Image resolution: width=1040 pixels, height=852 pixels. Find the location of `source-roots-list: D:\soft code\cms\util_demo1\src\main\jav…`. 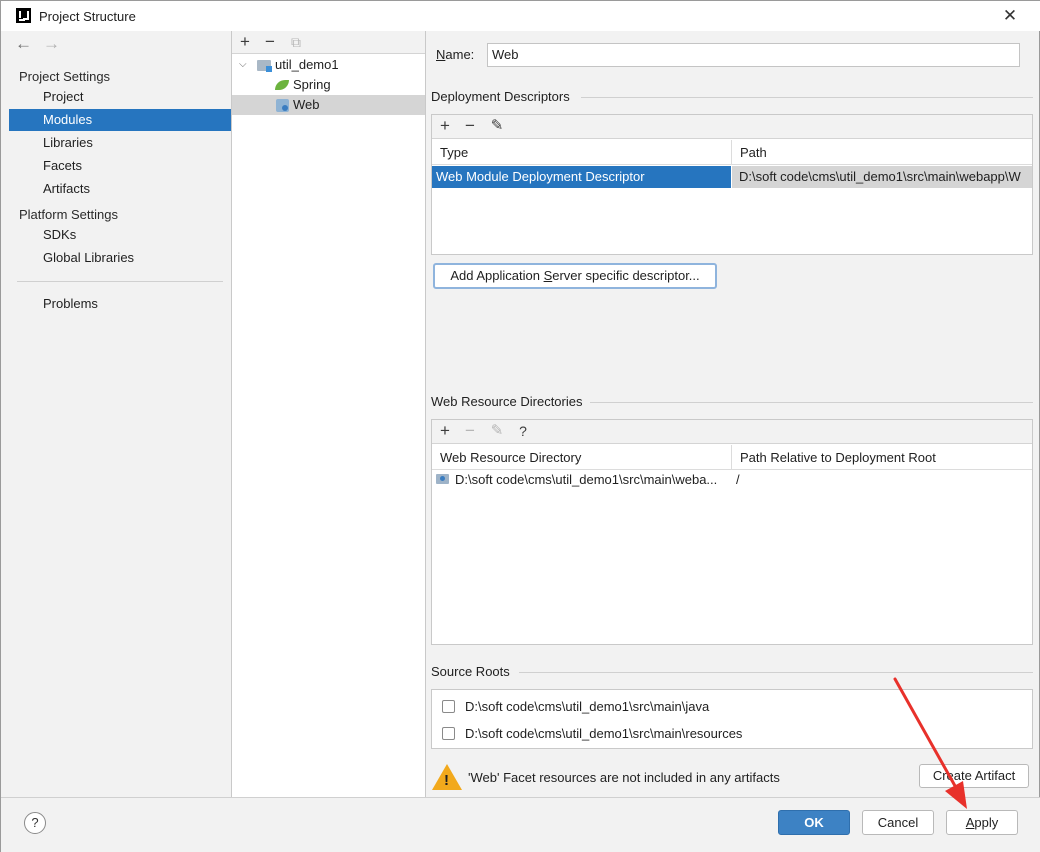

source-roots-list: D:\soft code\cms\util_demo1\src\main\jav… is located at coordinates (732, 719).